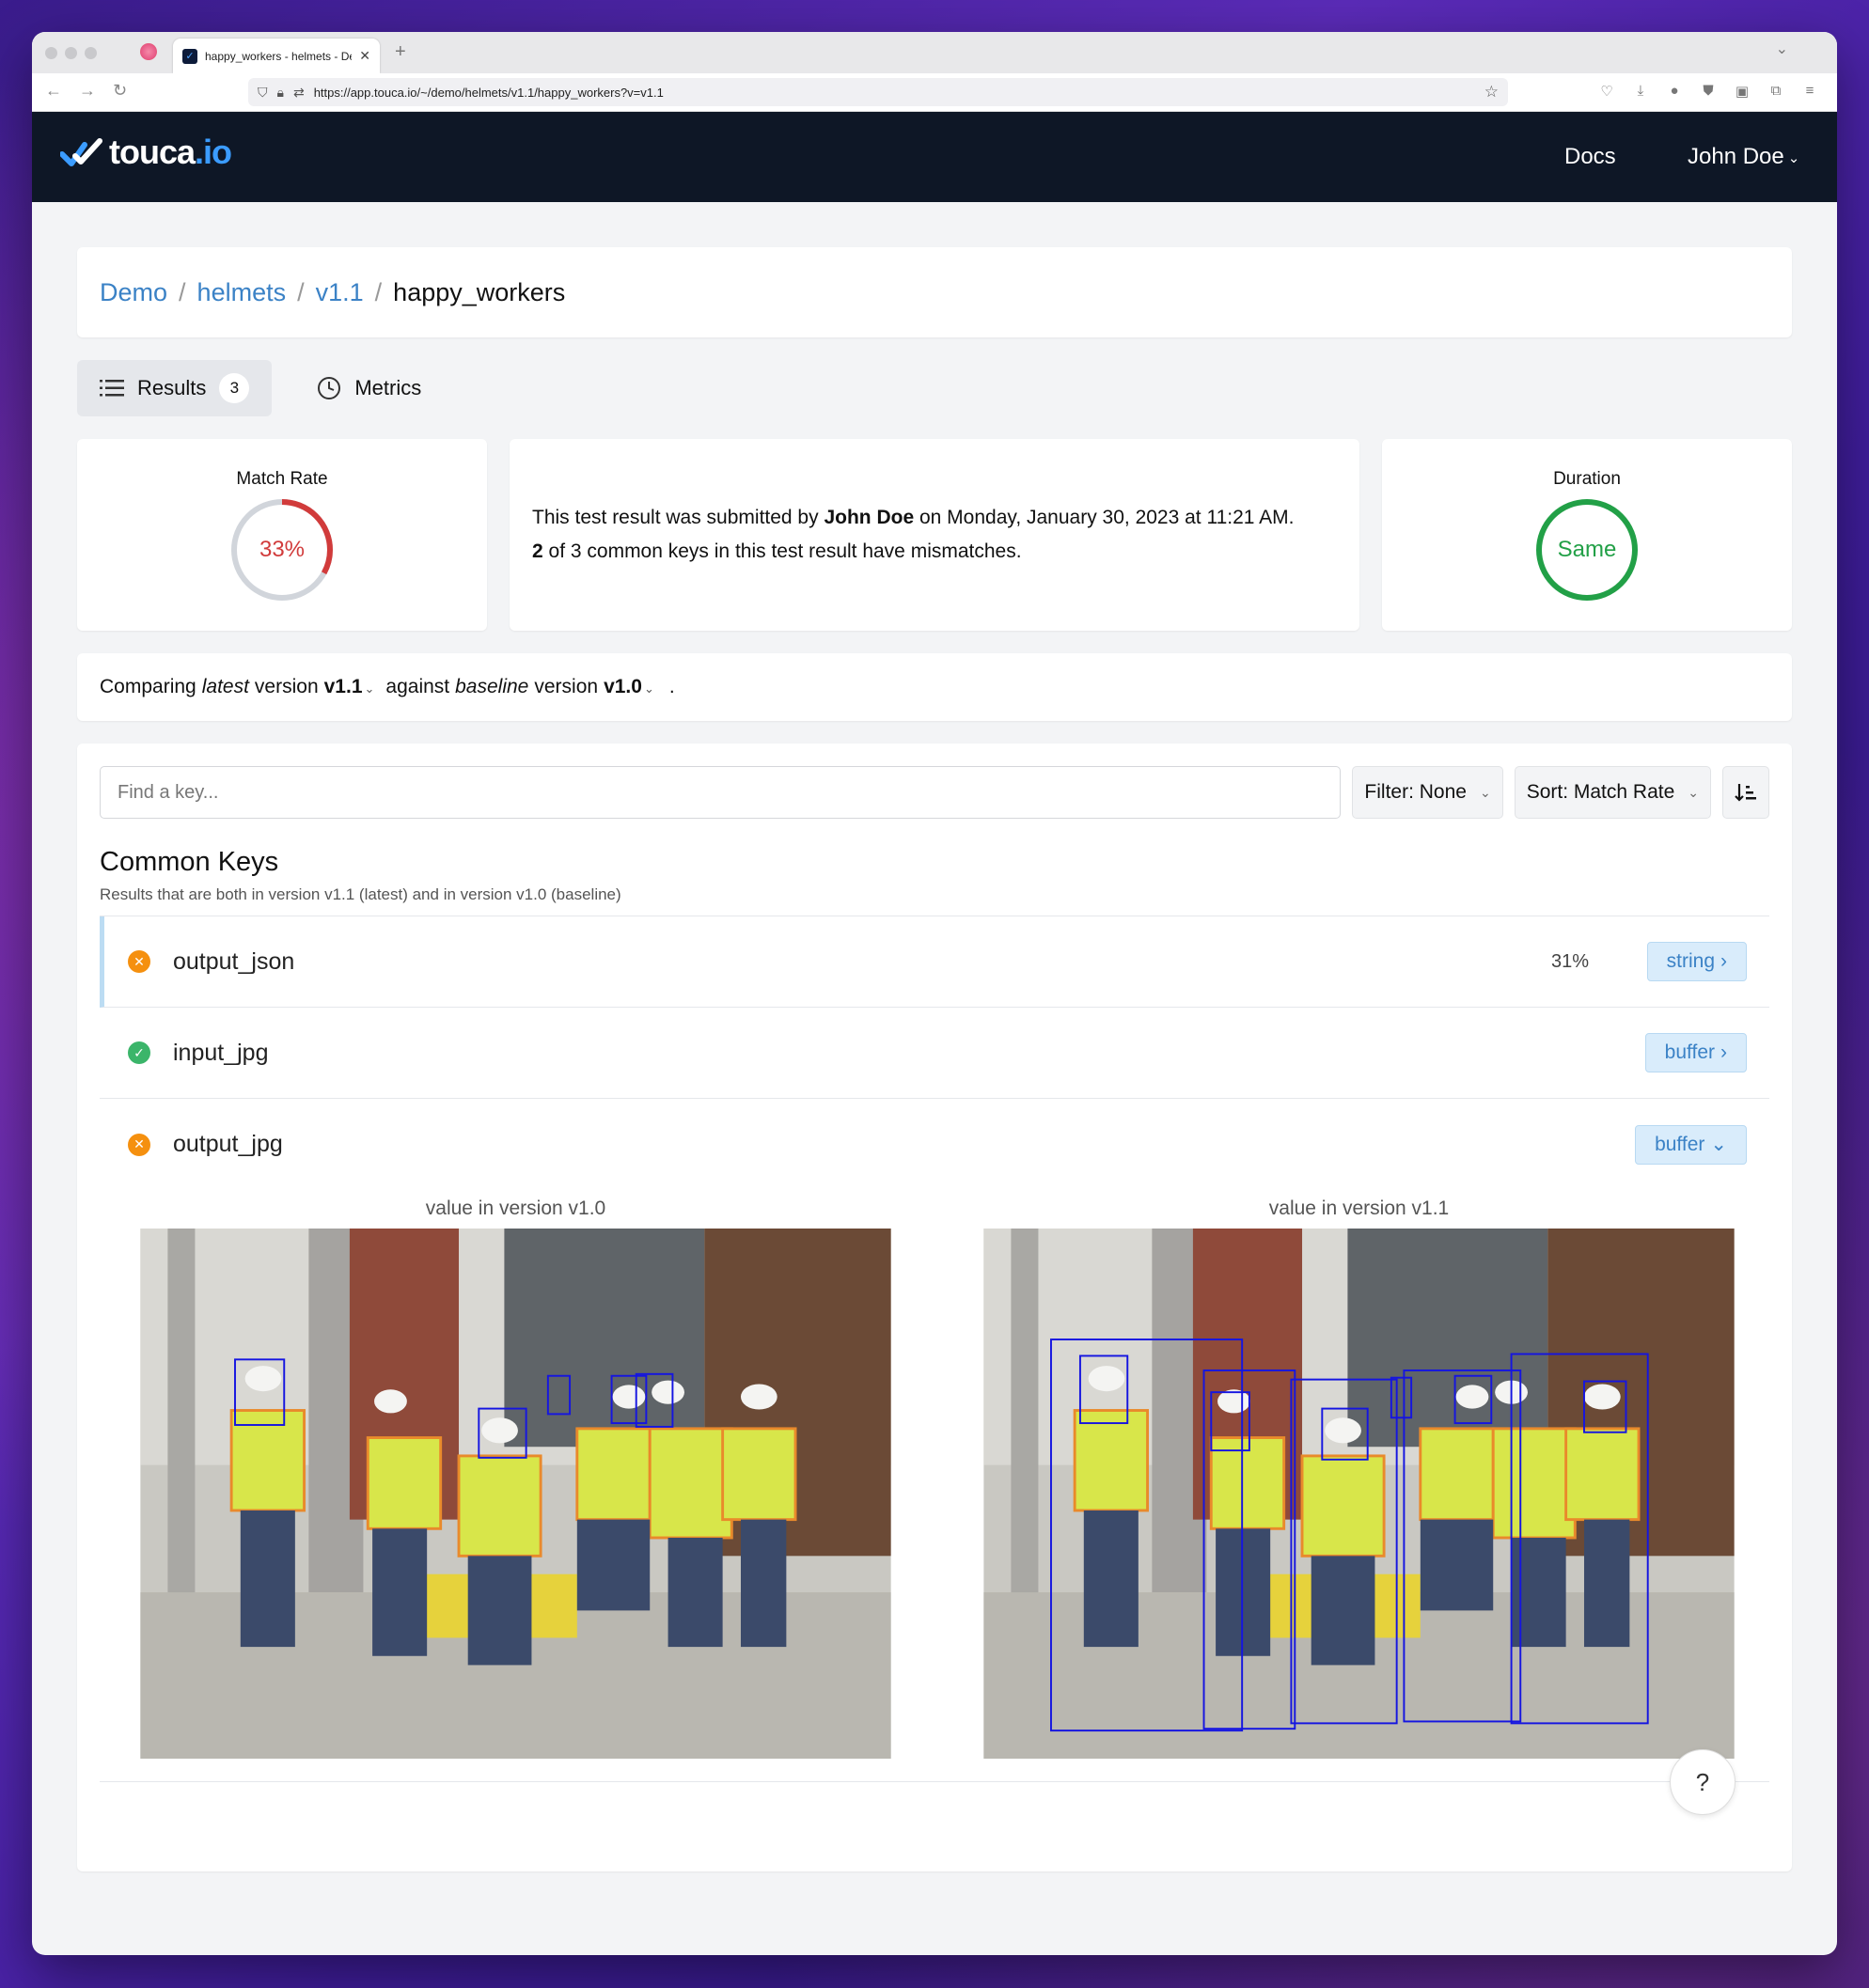 This screenshot has width=1869, height=1988. Describe the element at coordinates (148, 686) in the screenshot. I see `comparison-text: Comparing` at that location.